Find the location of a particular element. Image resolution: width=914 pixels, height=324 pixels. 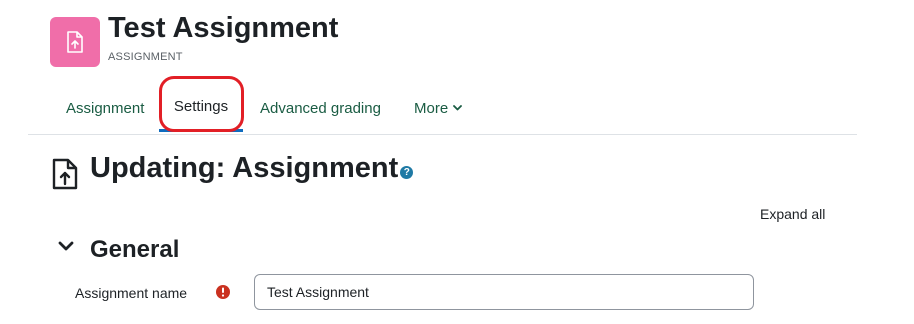

page-title-text: Updating: Assignment is located at coordinates (244, 168).